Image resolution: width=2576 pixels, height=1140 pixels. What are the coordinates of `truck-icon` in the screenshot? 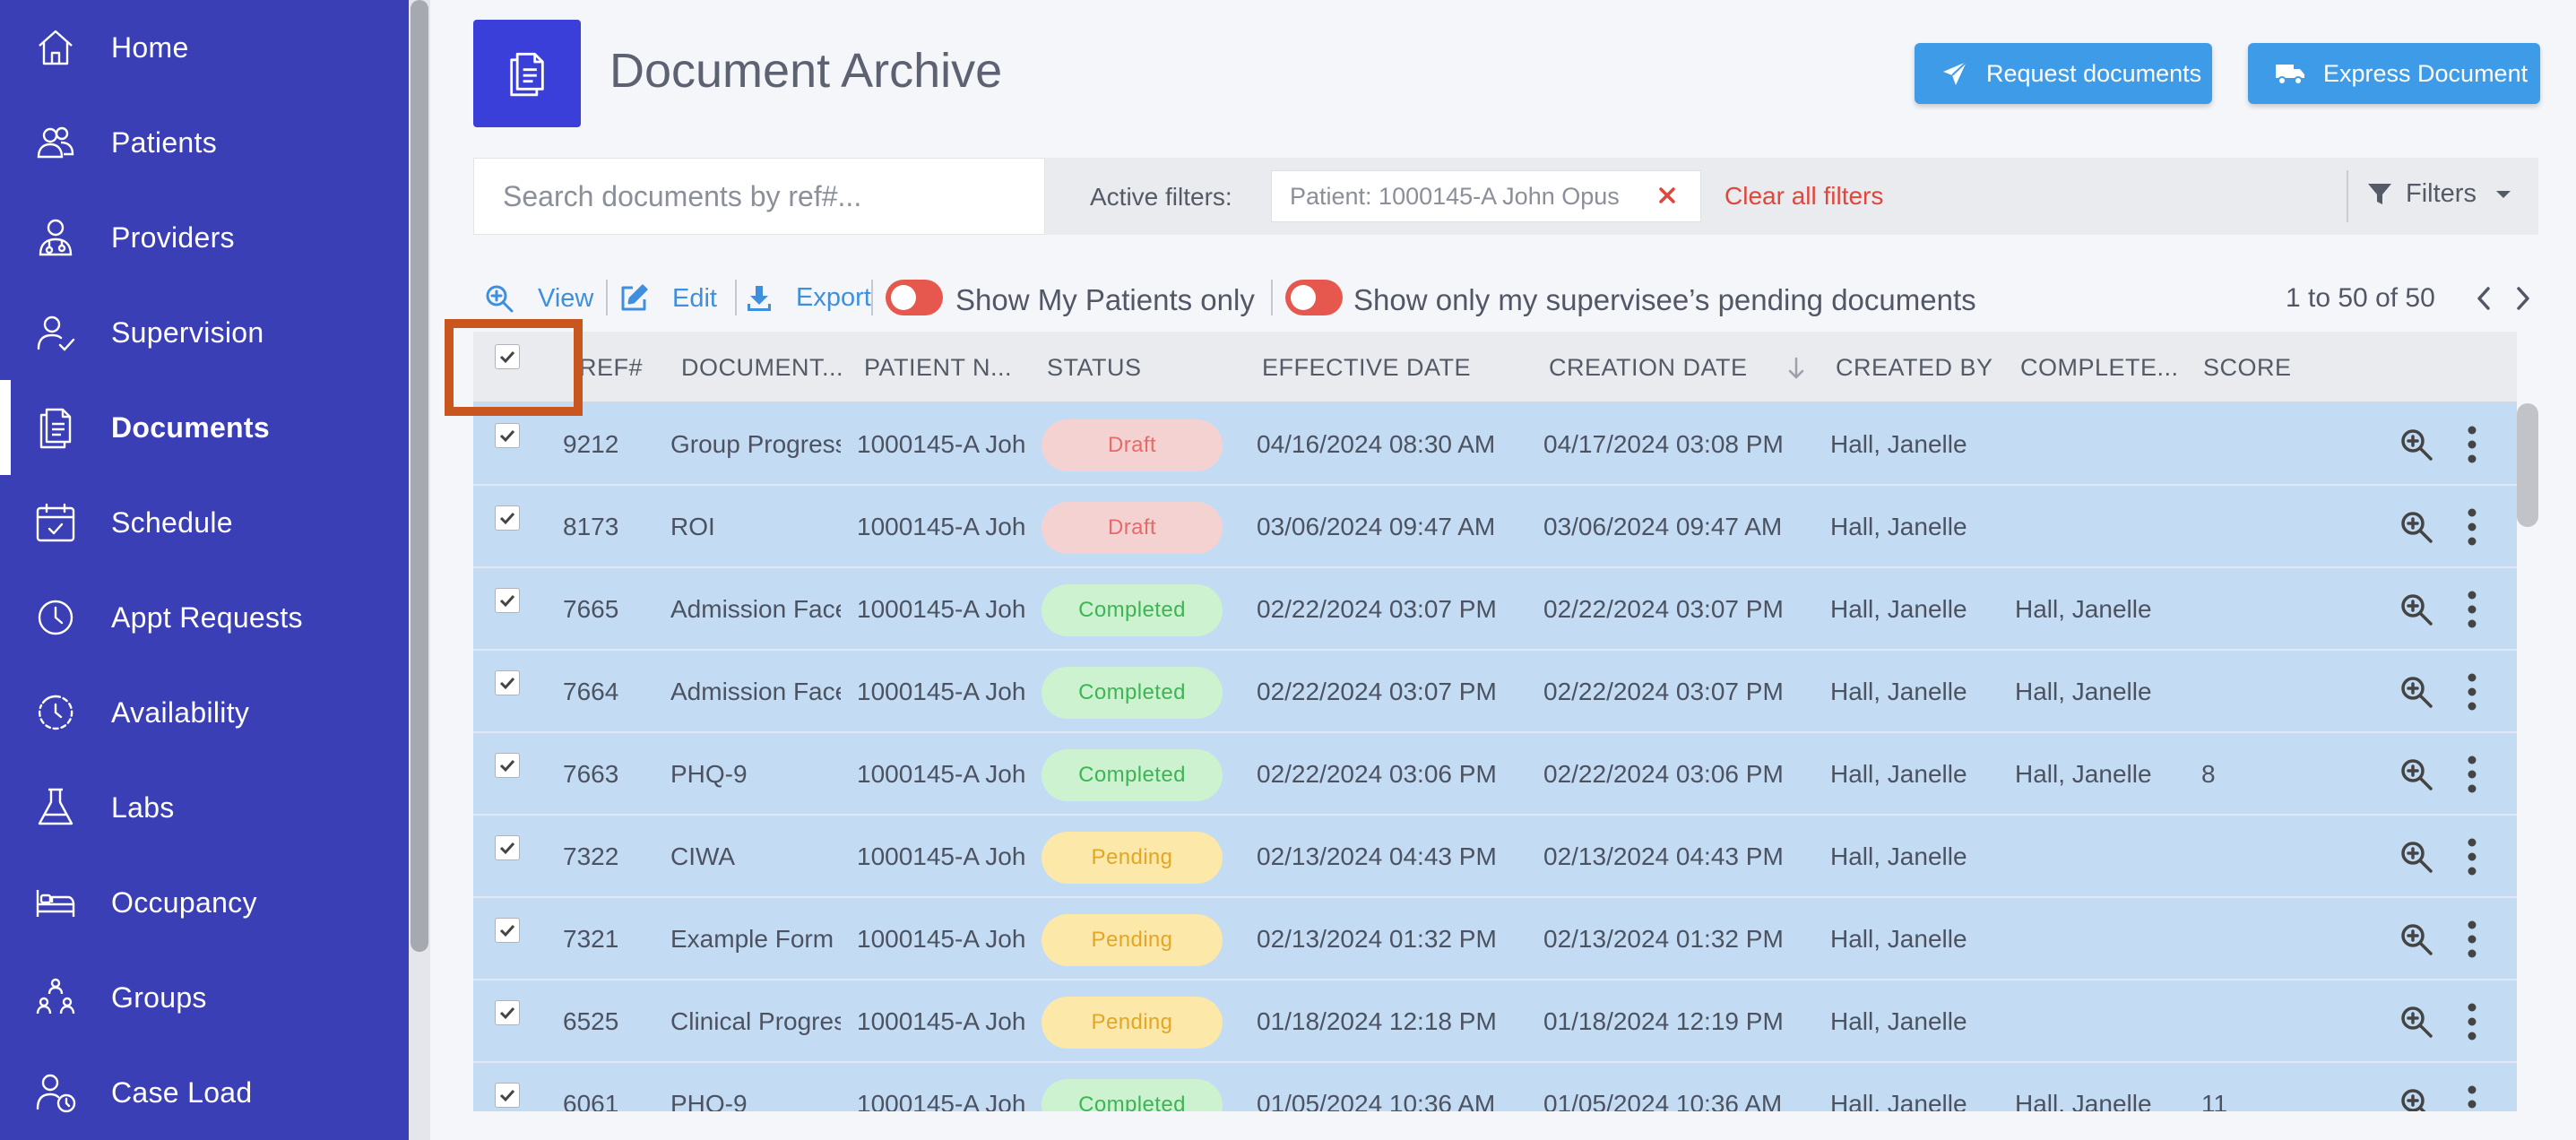 It's located at (2290, 75).